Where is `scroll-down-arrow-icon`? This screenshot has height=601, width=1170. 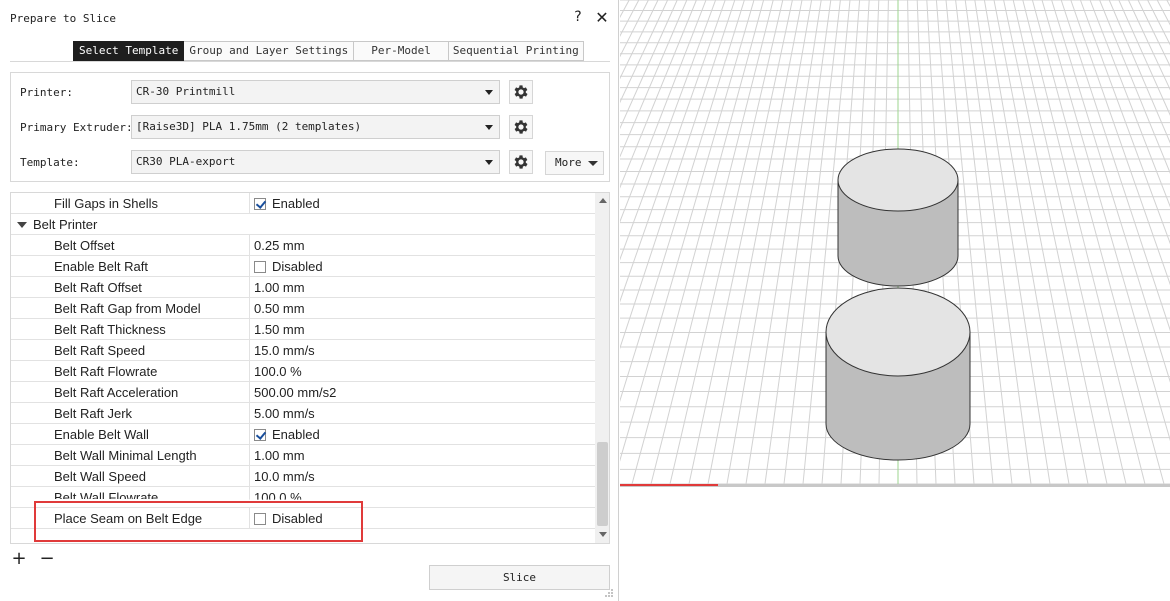
scroll-down-arrow-icon is located at coordinates (603, 534).